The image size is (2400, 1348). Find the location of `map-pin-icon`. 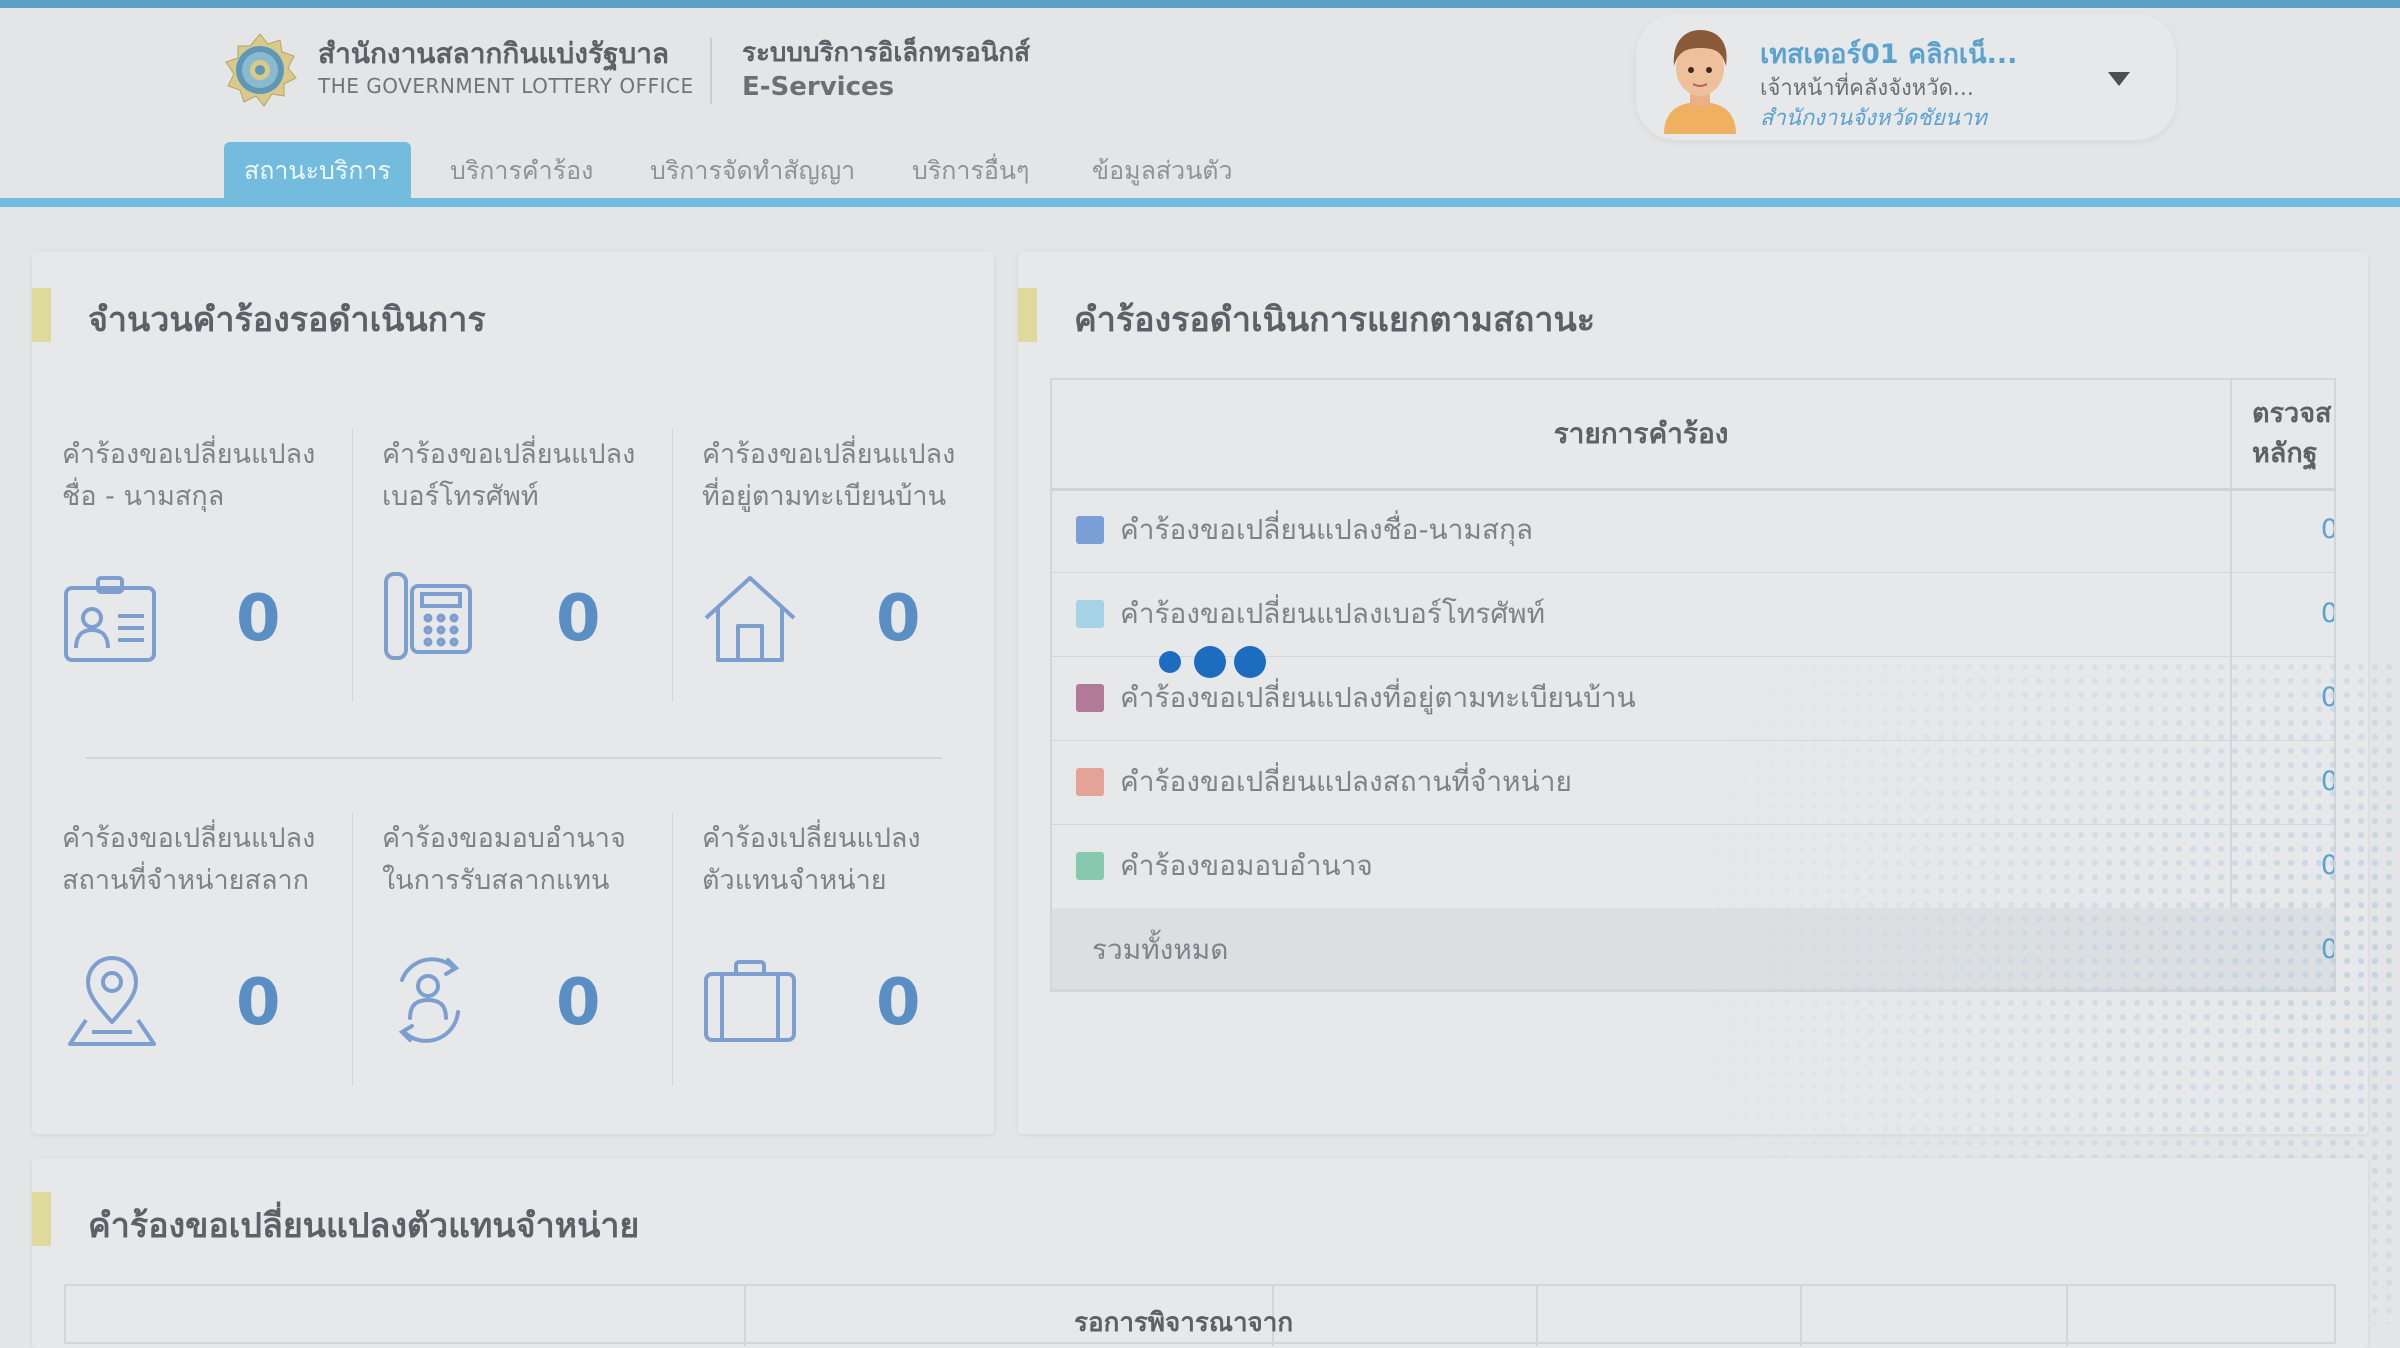

map-pin-icon is located at coordinates (112, 1001).